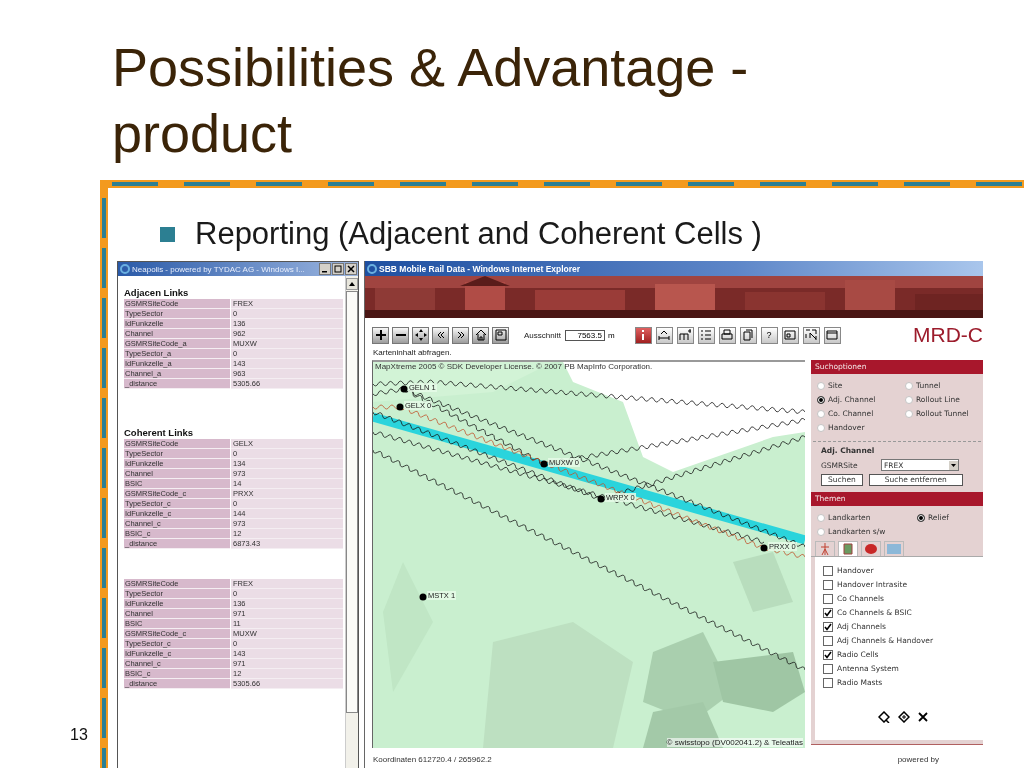 This screenshot has height=768, width=1024. I want to click on frame-icon, so click(832, 335).